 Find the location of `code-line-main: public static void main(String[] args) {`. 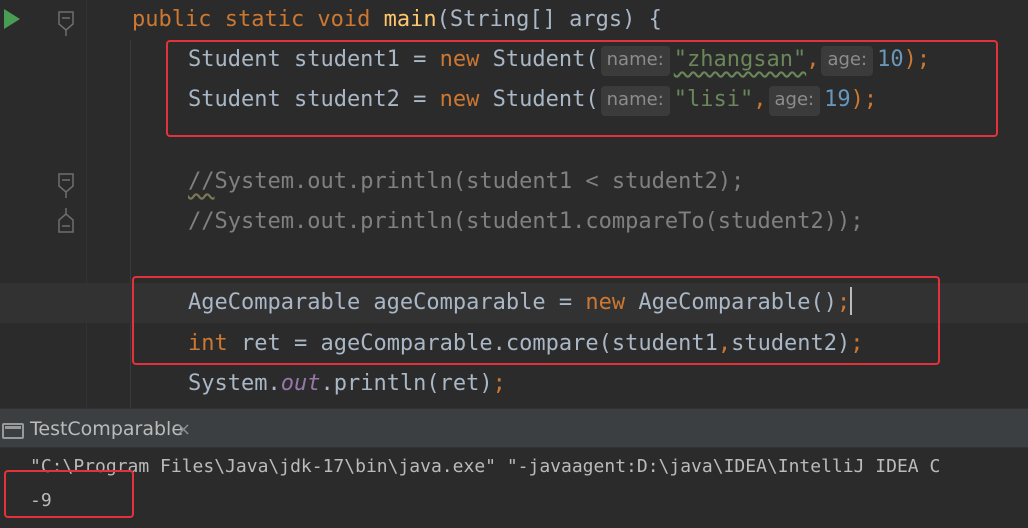

code-line-main: public static void main(String[] args) { is located at coordinates (514, 20).